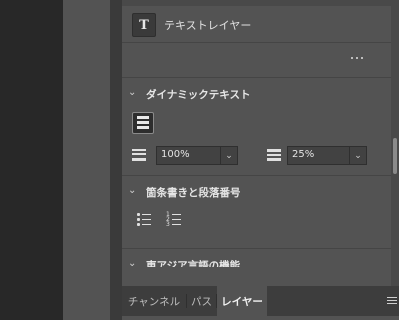  What do you see at coordinates (193, 263) in the screenshot?
I see `section-title: 東アジア言語の機能` at bounding box center [193, 263].